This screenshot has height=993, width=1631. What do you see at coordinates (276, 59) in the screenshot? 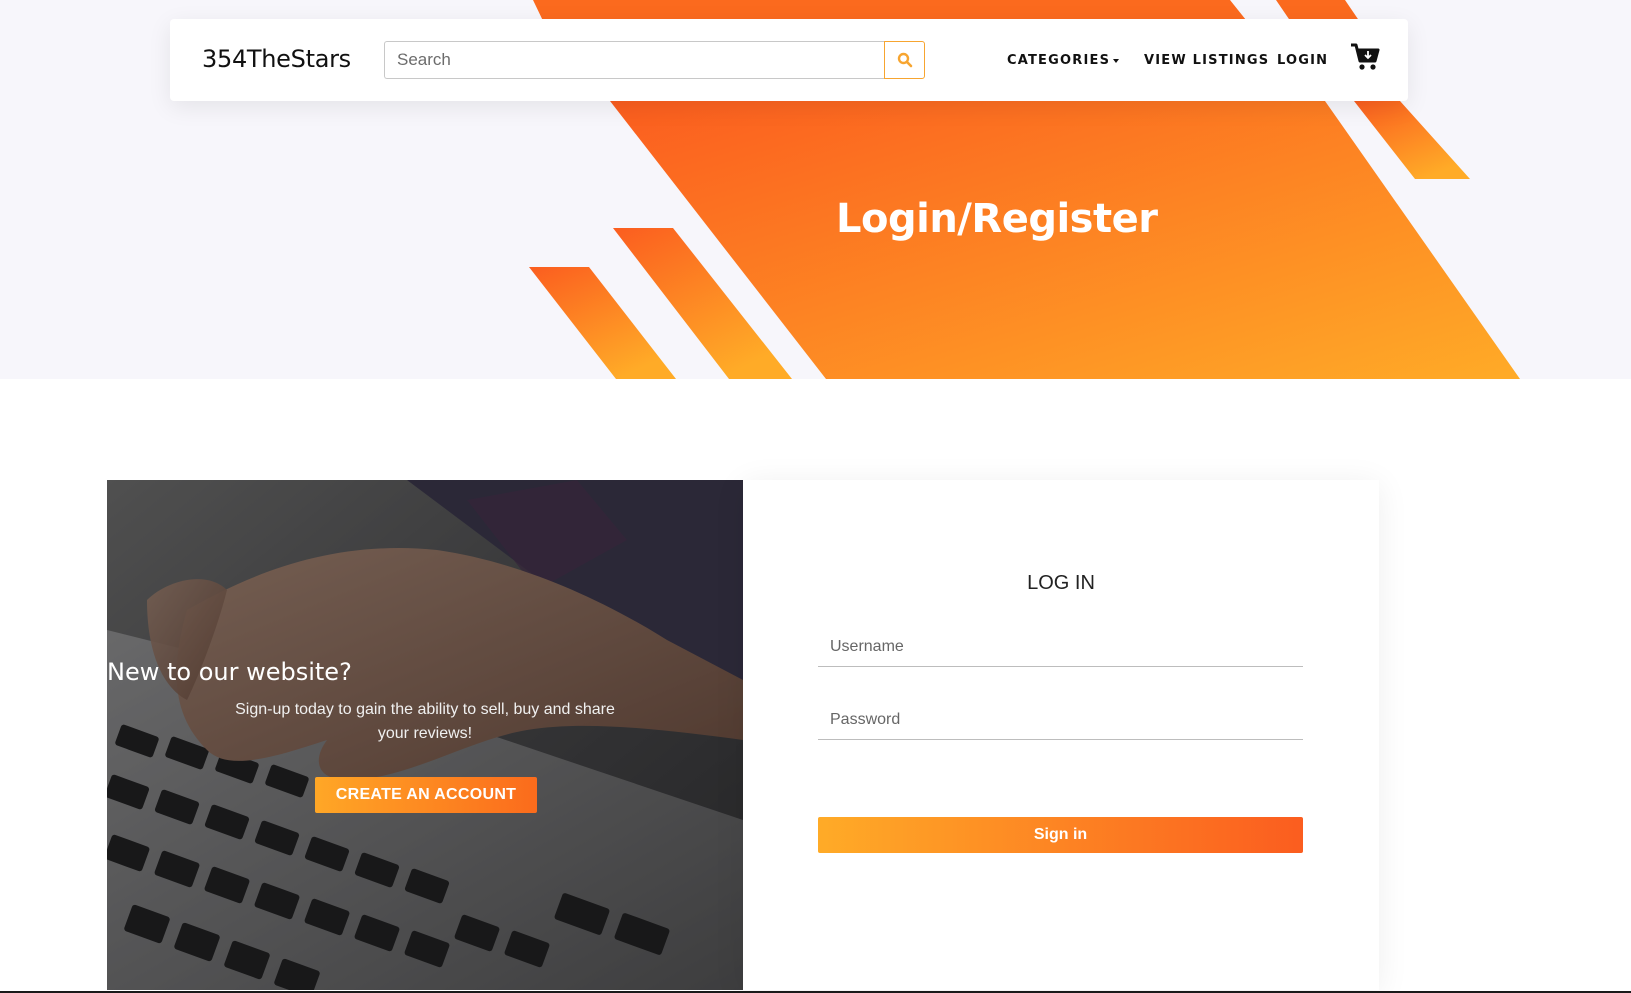
I see `brand-logo: 354TheStars` at bounding box center [276, 59].